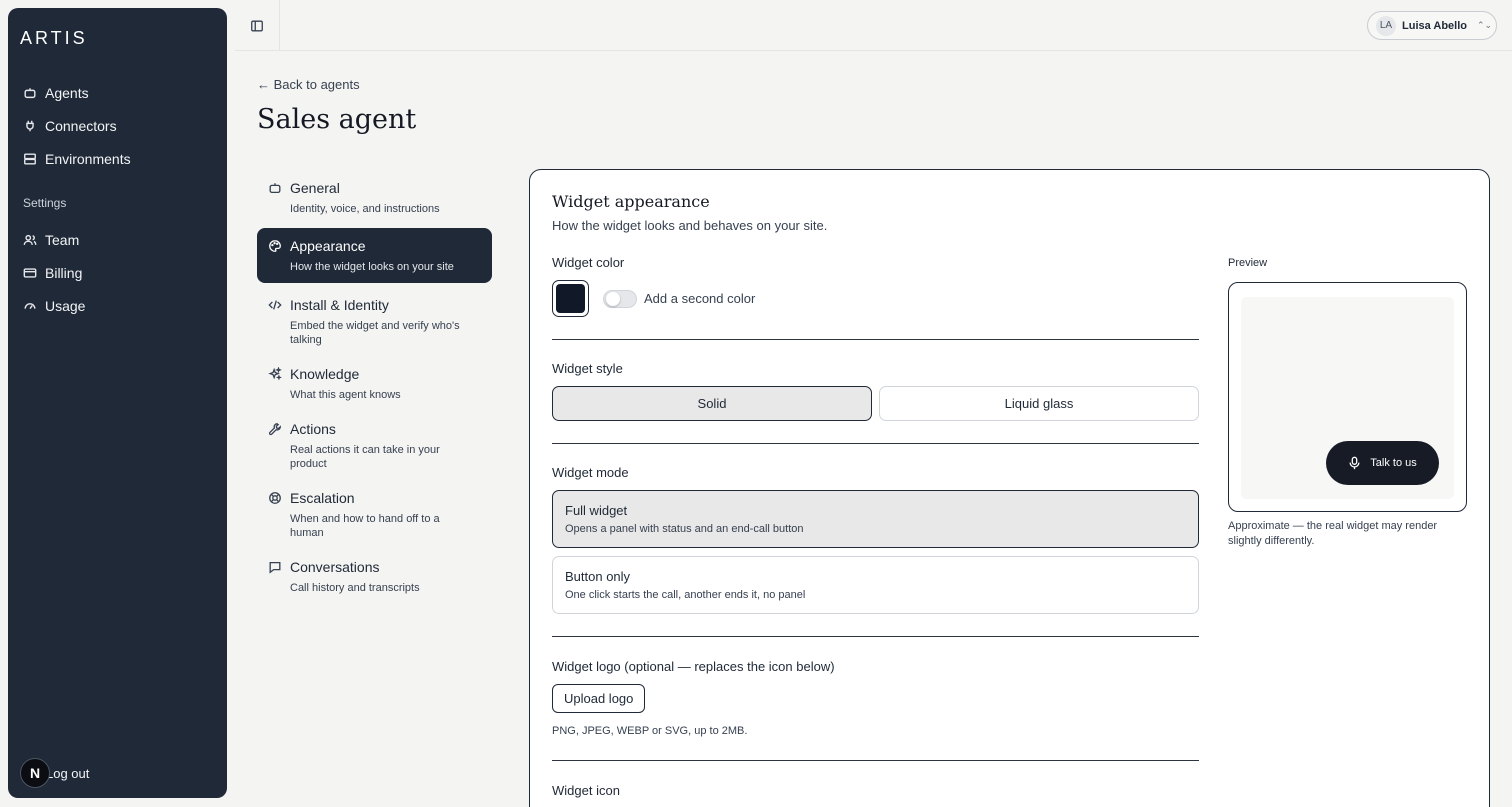 The width and height of the screenshot is (1512, 807). Describe the element at coordinates (337, 119) in the screenshot. I see `page-title: Sales agent` at that location.